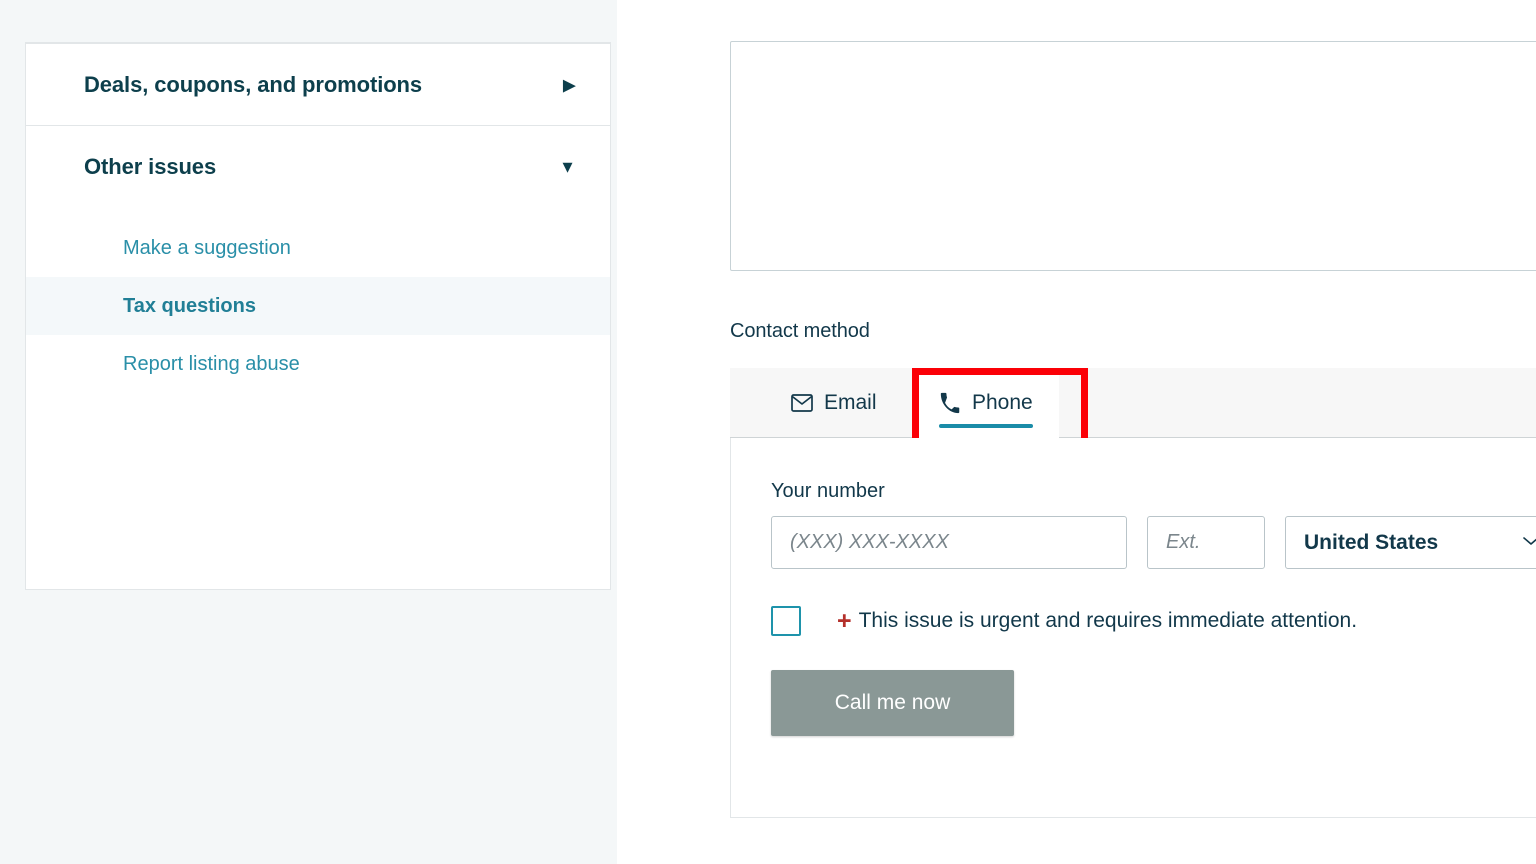  What do you see at coordinates (1133, 156) in the screenshot?
I see `issue-description-textarea` at bounding box center [1133, 156].